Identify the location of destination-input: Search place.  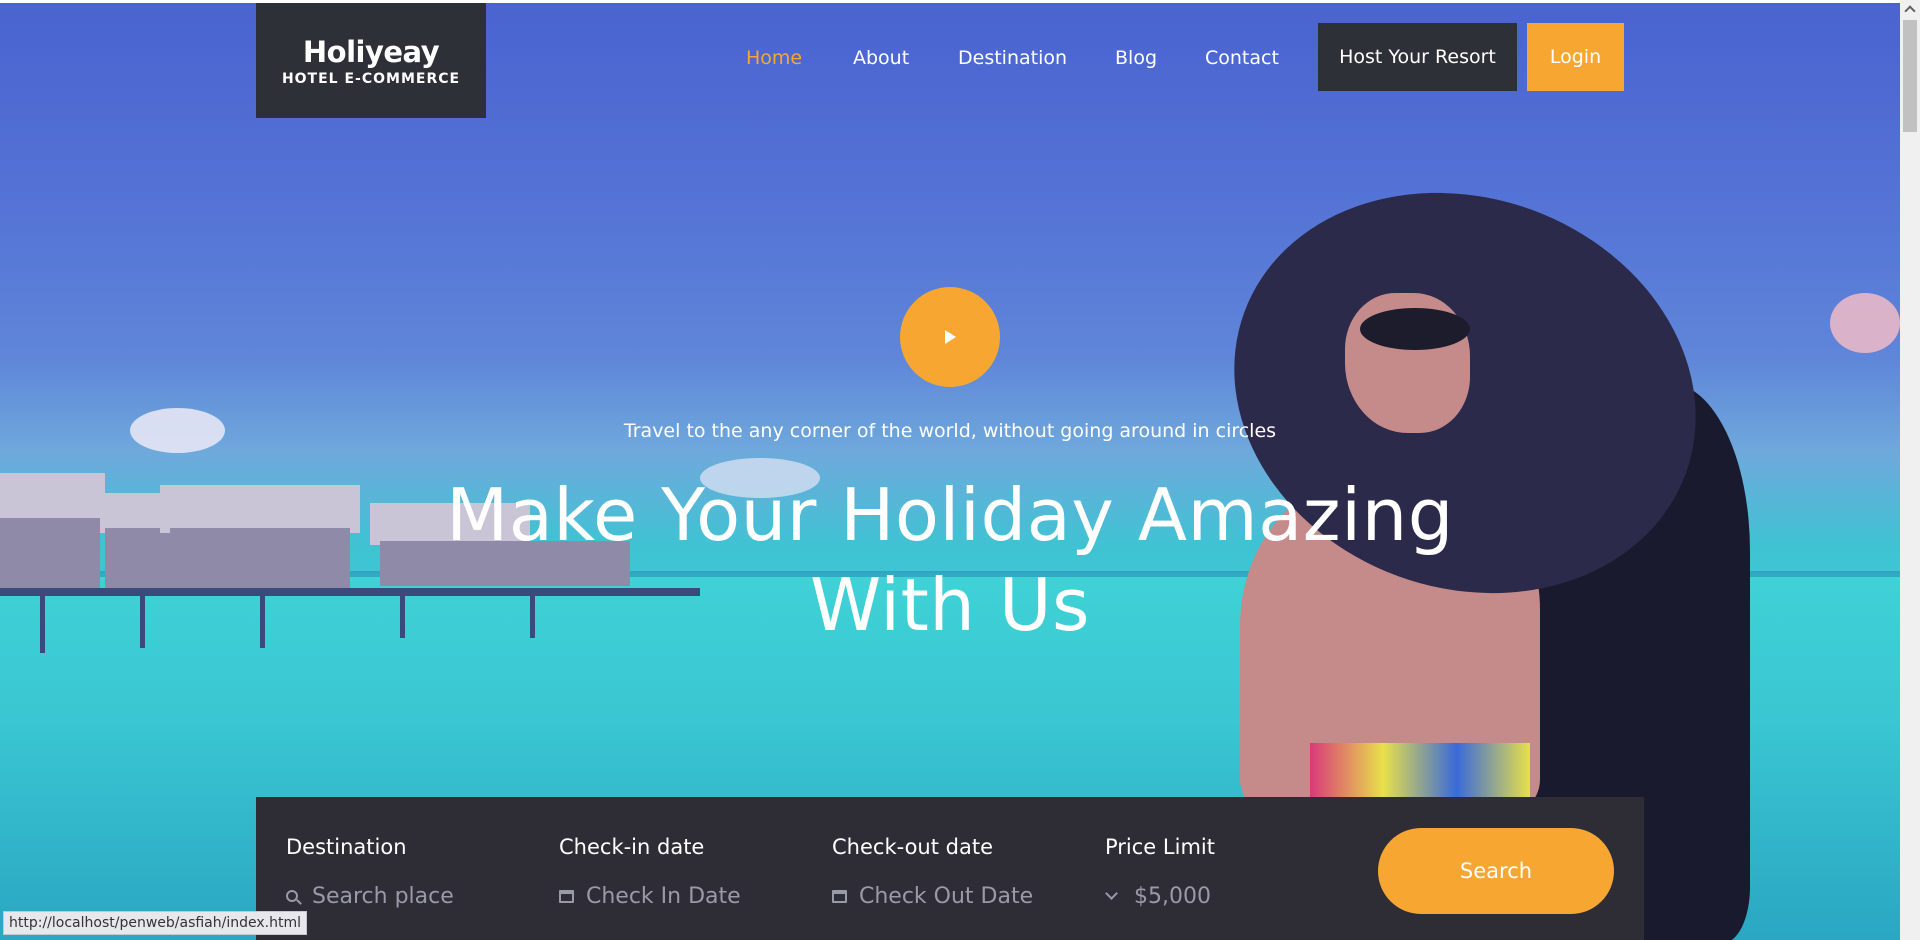
(370, 896).